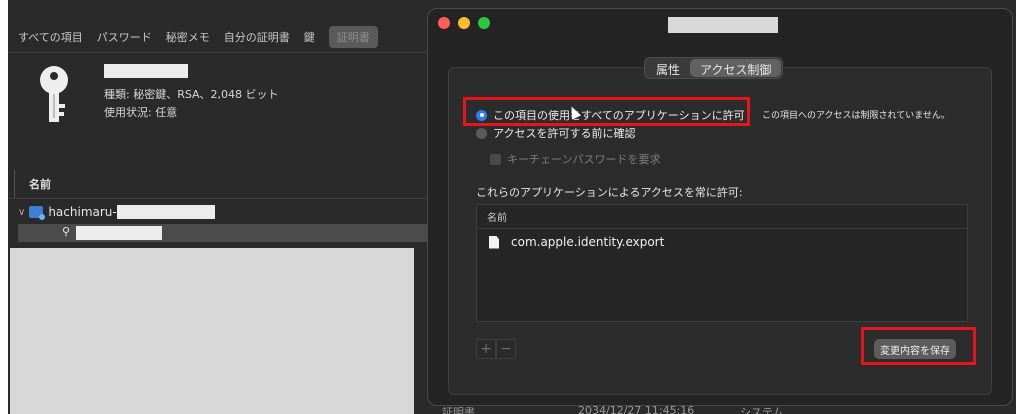  I want to click on zoom-button, so click(484, 23).